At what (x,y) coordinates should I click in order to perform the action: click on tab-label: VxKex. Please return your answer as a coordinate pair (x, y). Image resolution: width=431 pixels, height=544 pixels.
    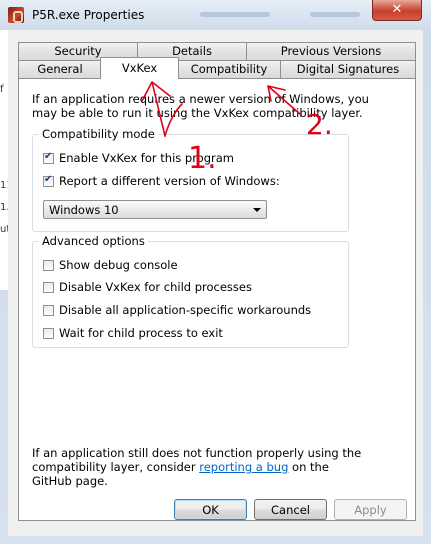
    Looking at the image, I should click on (139, 68).